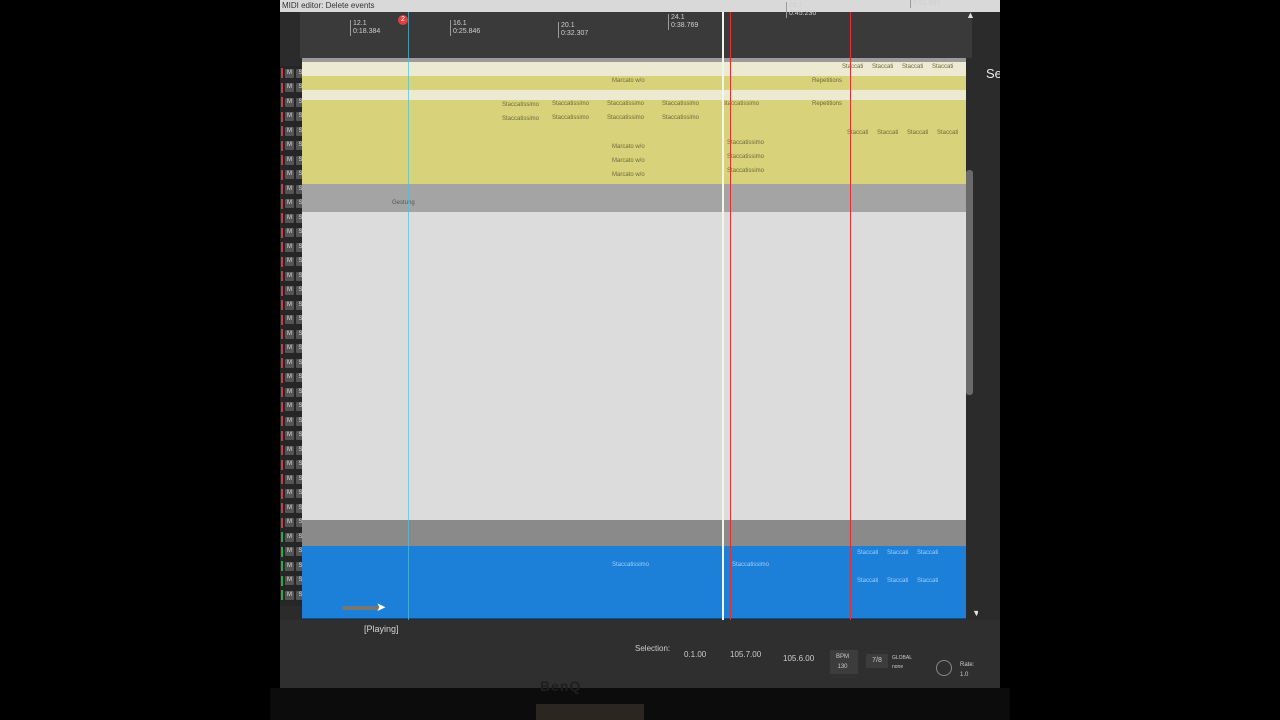 The image size is (1280, 720). I want to click on ruler-mark: 0:51.692, so click(946, 4).